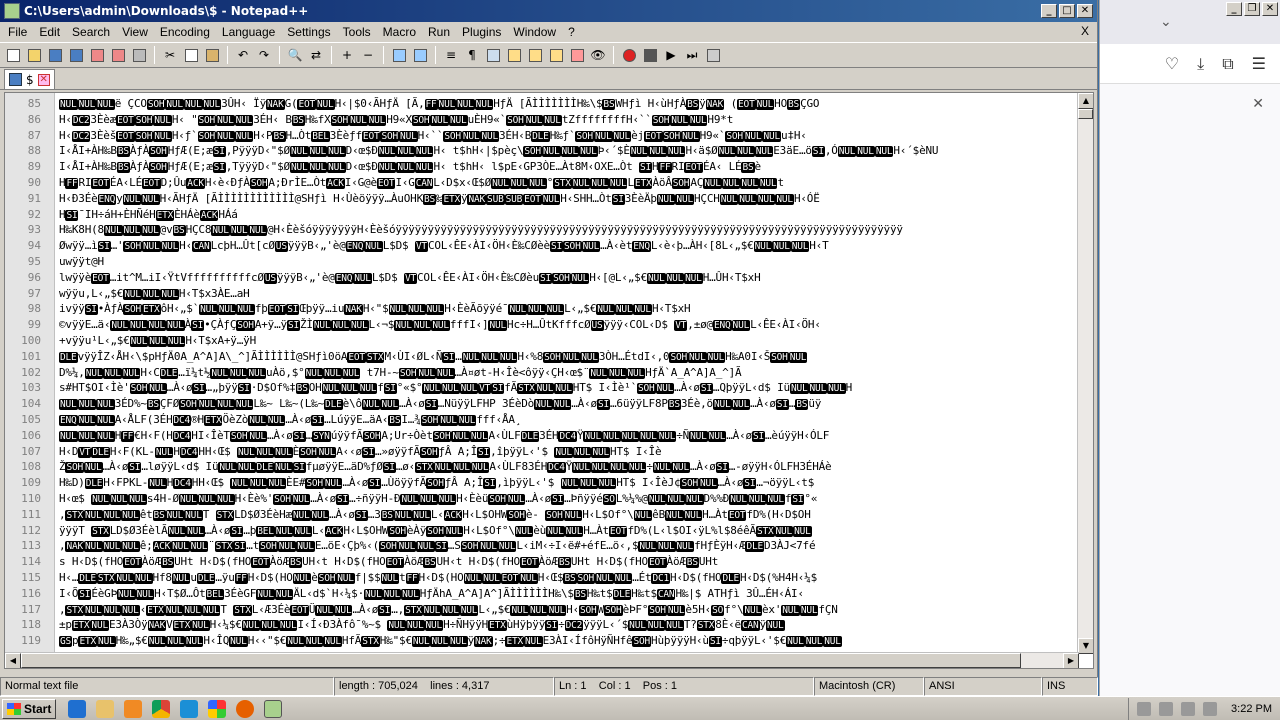  I want to click on chrome-icon, so click(161, 708).